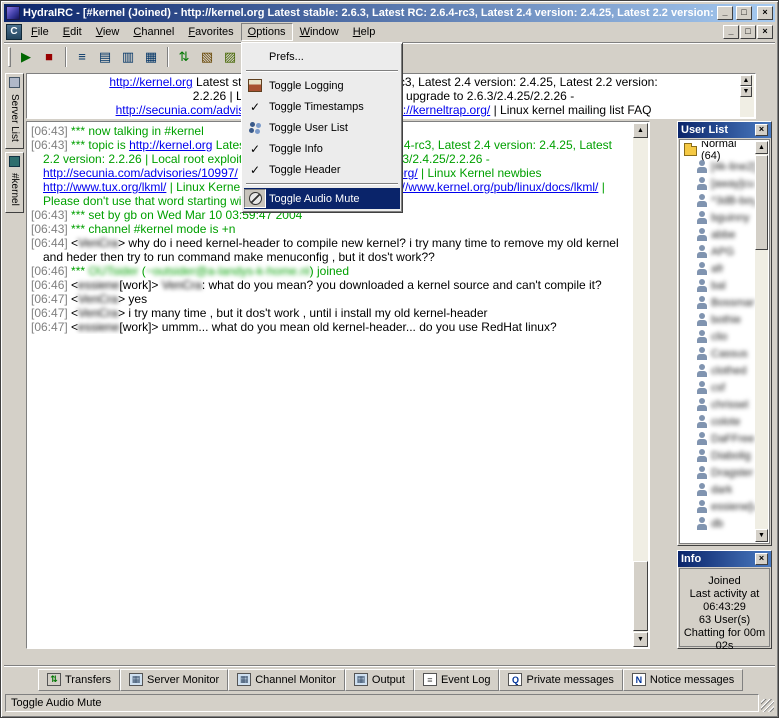 This screenshot has height=718, width=779. I want to click on user-list-item: bal, so click(718, 285).